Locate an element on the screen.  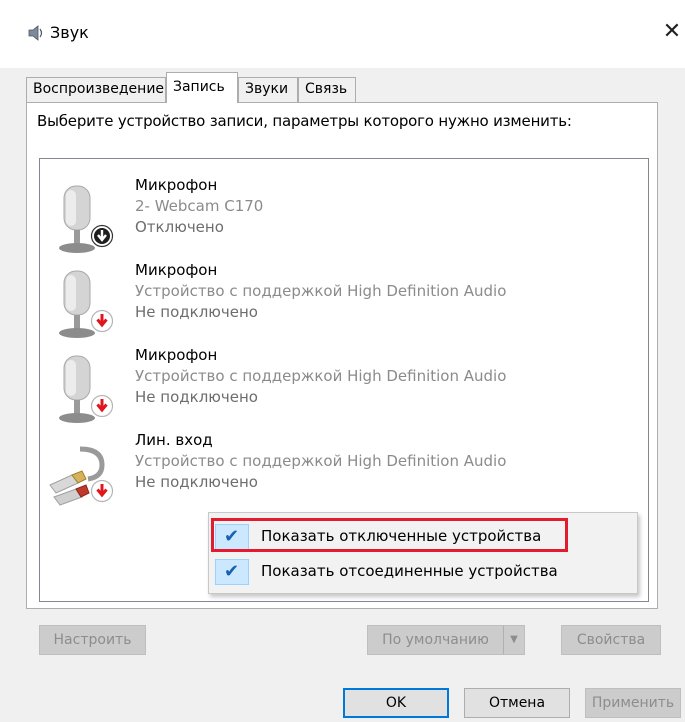
menu-check-box: ✔ is located at coordinates (232, 572).